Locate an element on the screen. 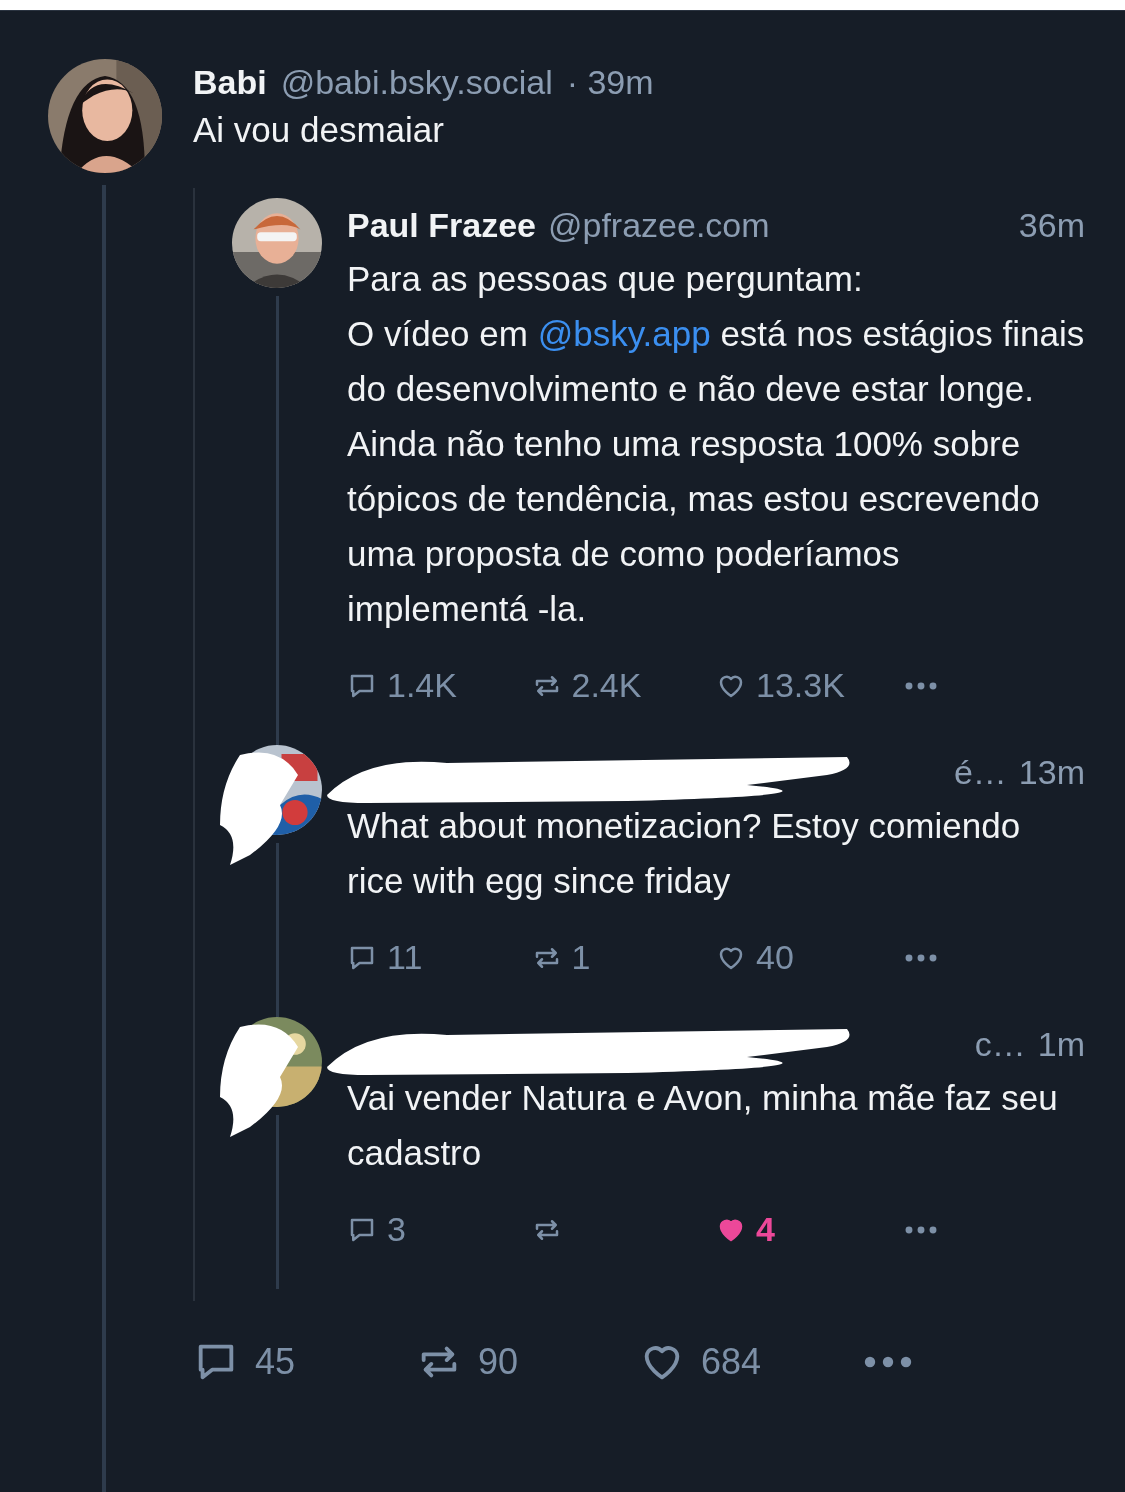 This screenshot has height=1492, width=1125. author-name: Paul Frazee is located at coordinates (441, 225).